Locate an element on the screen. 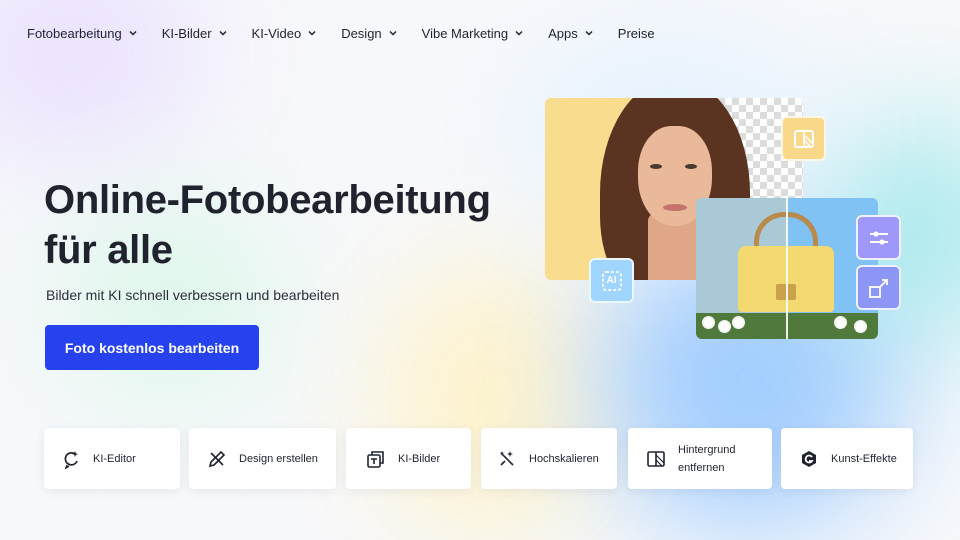  ai-images-icon is located at coordinates (375, 459).